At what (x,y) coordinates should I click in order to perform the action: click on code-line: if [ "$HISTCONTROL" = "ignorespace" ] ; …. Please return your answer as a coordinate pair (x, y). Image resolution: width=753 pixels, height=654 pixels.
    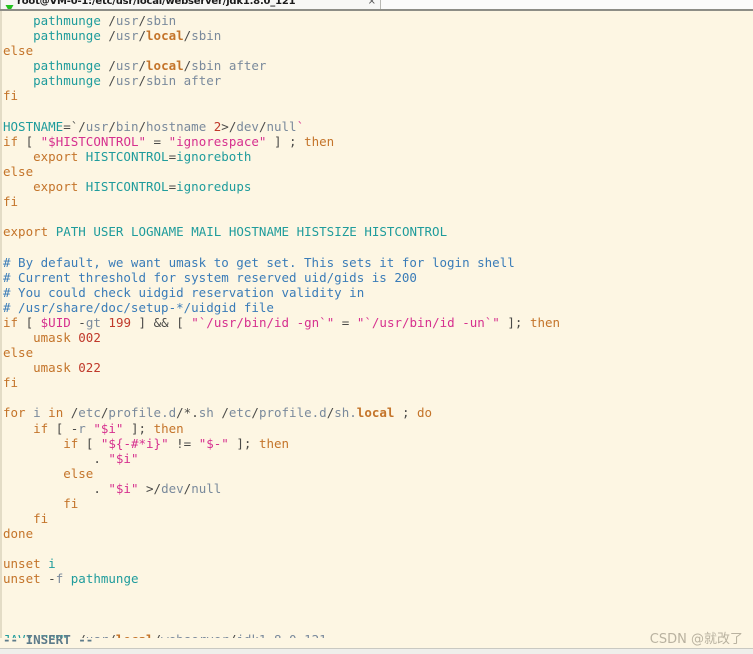
    Looking at the image, I should click on (169, 141).